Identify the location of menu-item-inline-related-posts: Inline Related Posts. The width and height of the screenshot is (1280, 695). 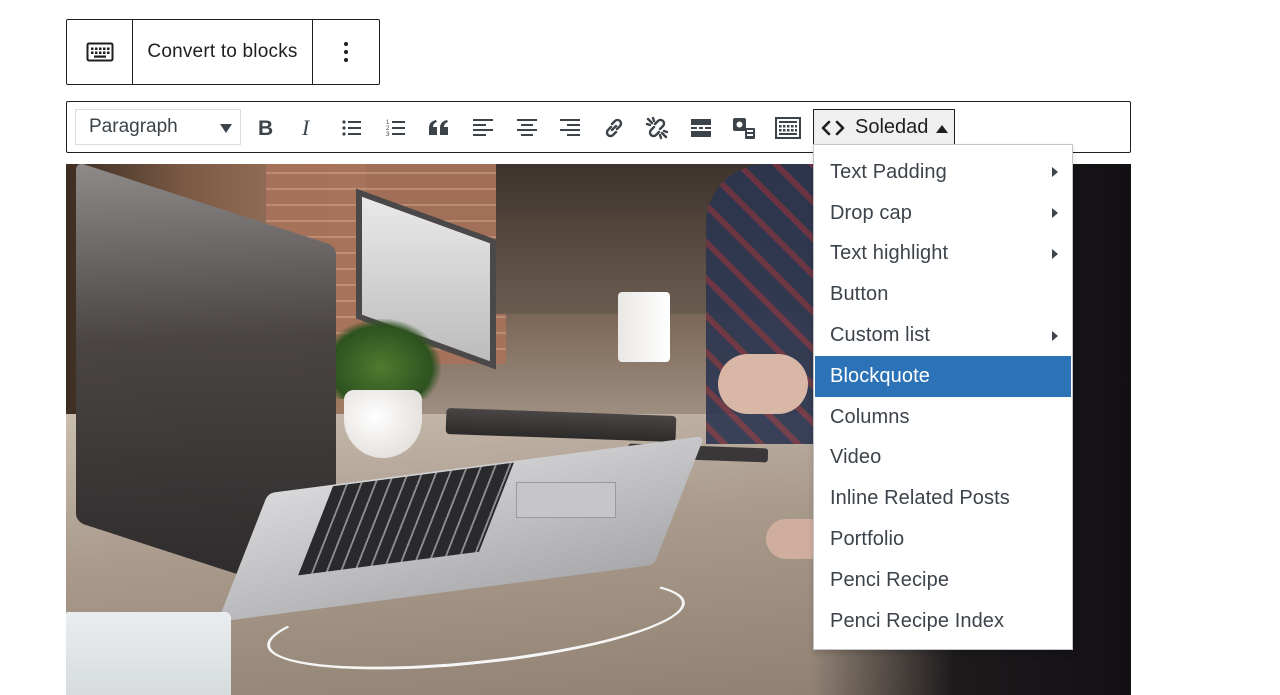
(943, 498).